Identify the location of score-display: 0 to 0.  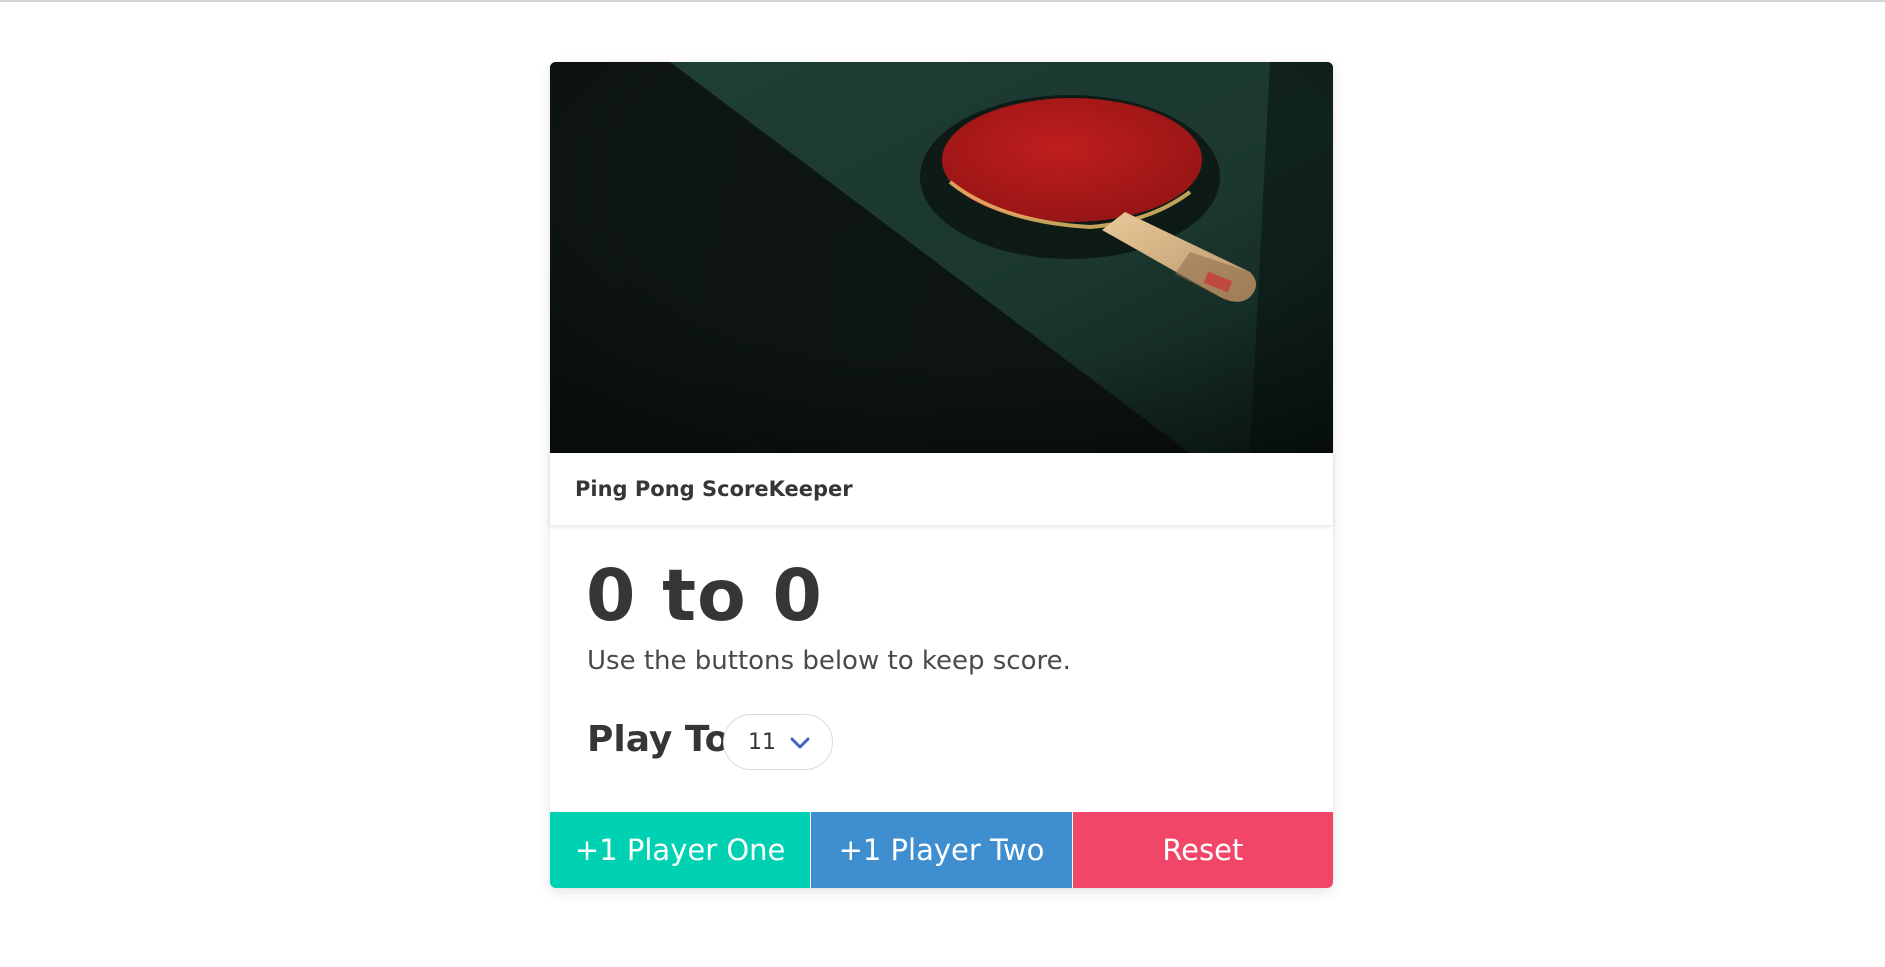
(704, 595).